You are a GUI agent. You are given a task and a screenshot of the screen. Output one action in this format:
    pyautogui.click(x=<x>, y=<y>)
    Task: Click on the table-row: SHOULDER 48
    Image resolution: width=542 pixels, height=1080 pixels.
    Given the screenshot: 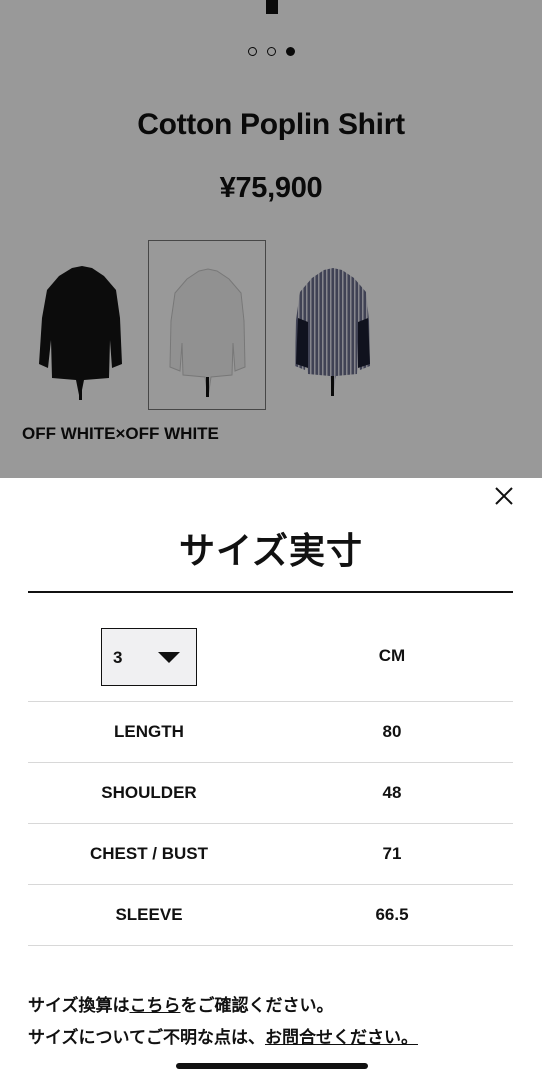 What is the action you would take?
    pyautogui.click(x=270, y=793)
    